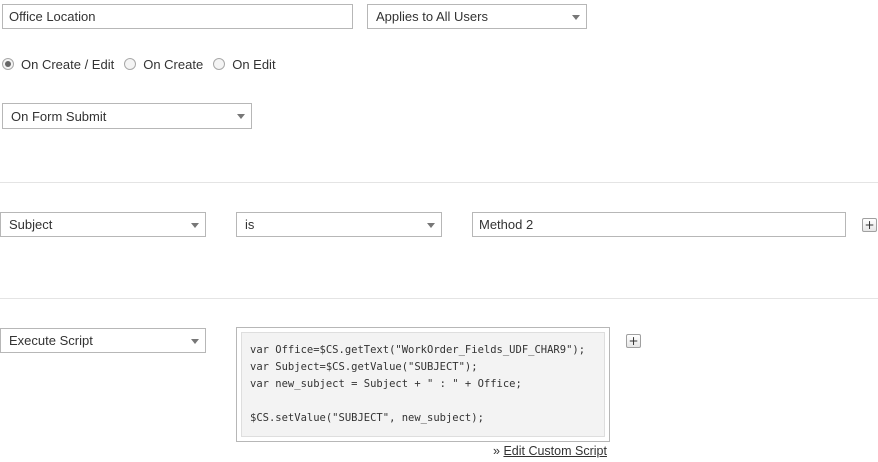 Image resolution: width=878 pixels, height=462 pixels. I want to click on action-type-select: Execute Script, so click(103, 340).